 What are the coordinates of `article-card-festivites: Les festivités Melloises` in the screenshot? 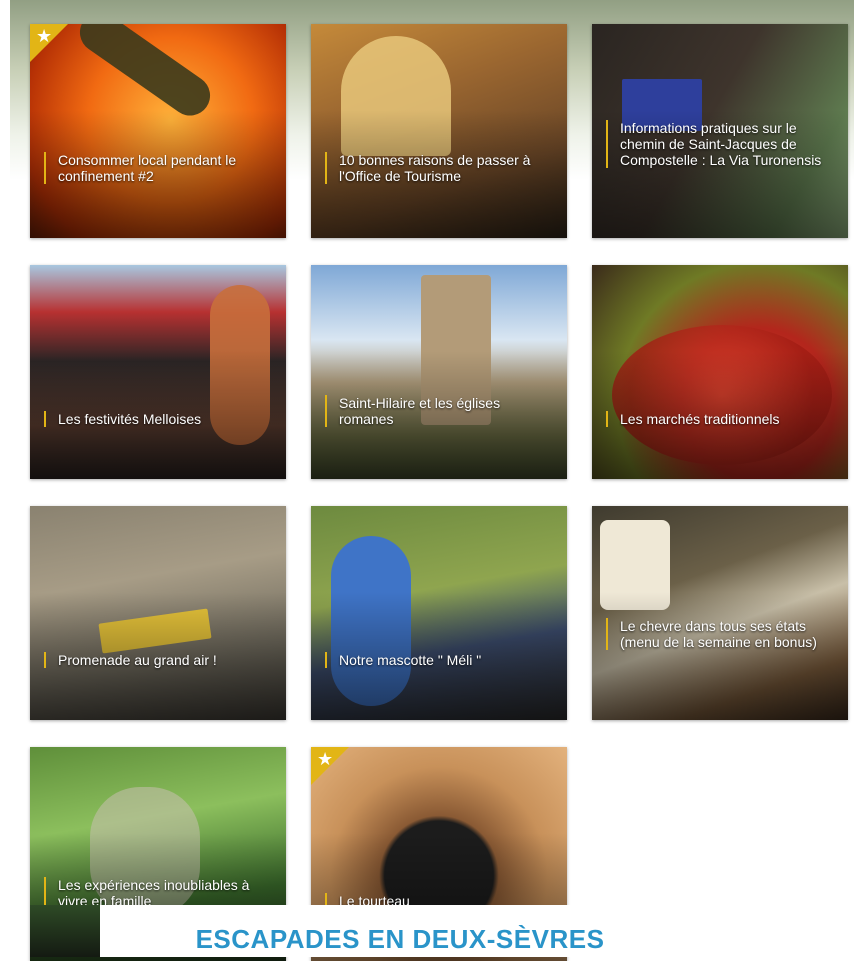 It's located at (158, 372).